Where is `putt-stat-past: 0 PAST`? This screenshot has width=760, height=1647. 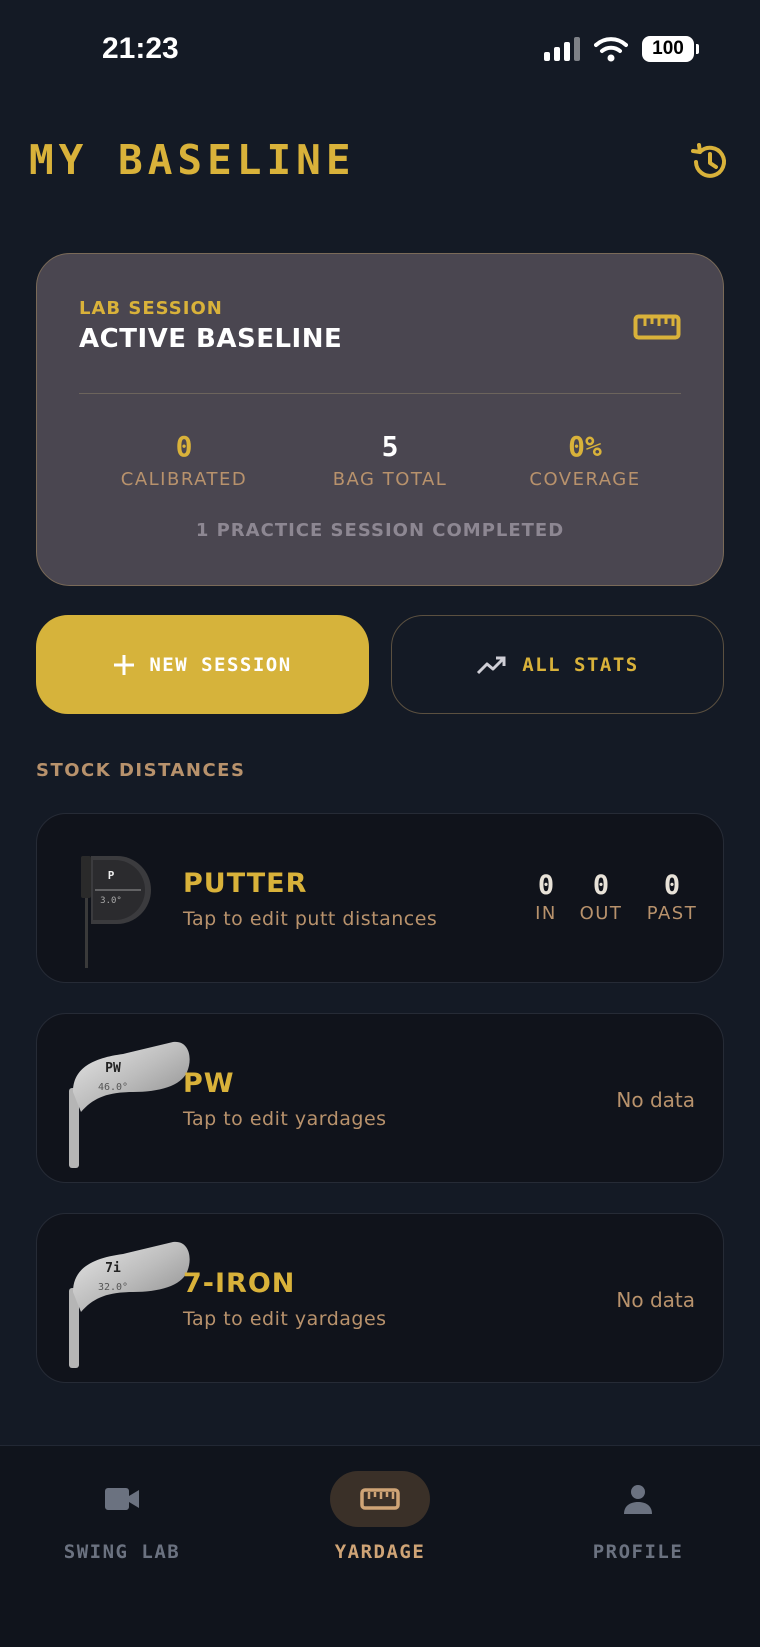 putt-stat-past: 0 PAST is located at coordinates (672, 897).